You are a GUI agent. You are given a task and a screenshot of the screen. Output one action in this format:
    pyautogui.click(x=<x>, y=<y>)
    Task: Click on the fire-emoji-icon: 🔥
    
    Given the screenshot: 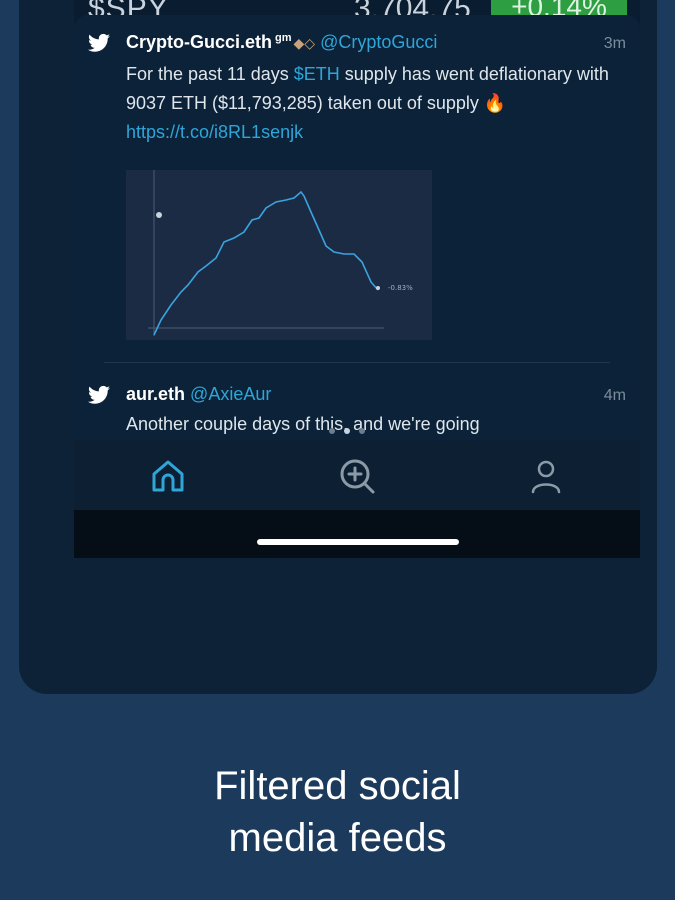 What is the action you would take?
    pyautogui.click(x=495, y=103)
    